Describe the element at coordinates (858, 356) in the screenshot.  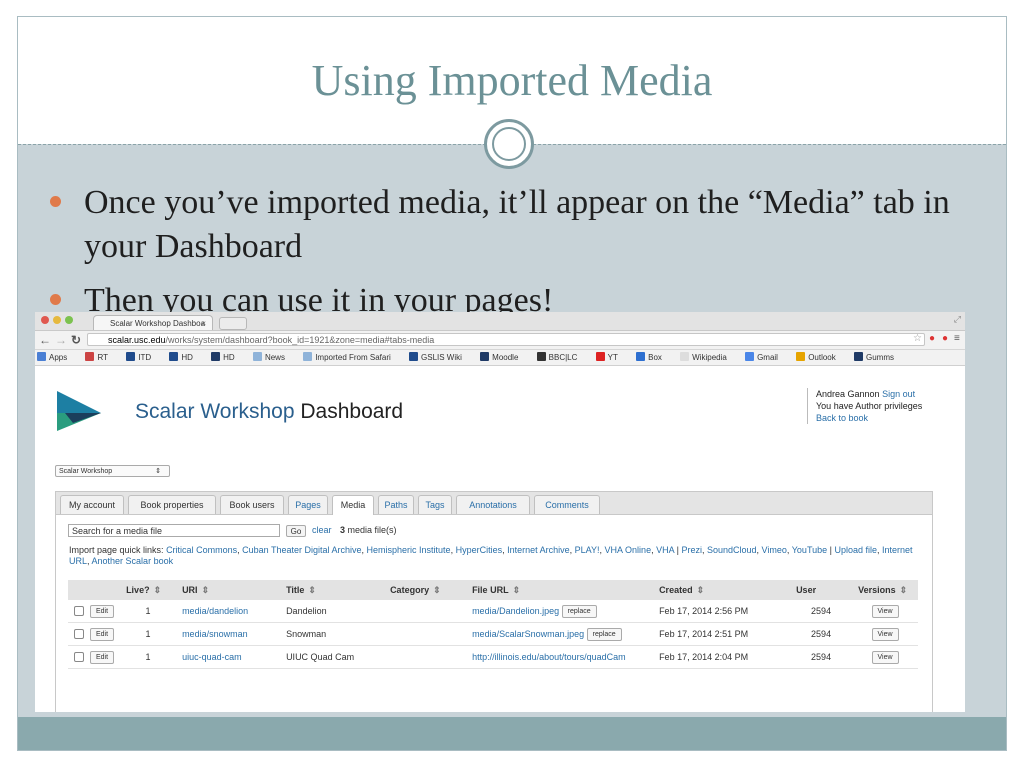
I see `gumms-icon` at that location.